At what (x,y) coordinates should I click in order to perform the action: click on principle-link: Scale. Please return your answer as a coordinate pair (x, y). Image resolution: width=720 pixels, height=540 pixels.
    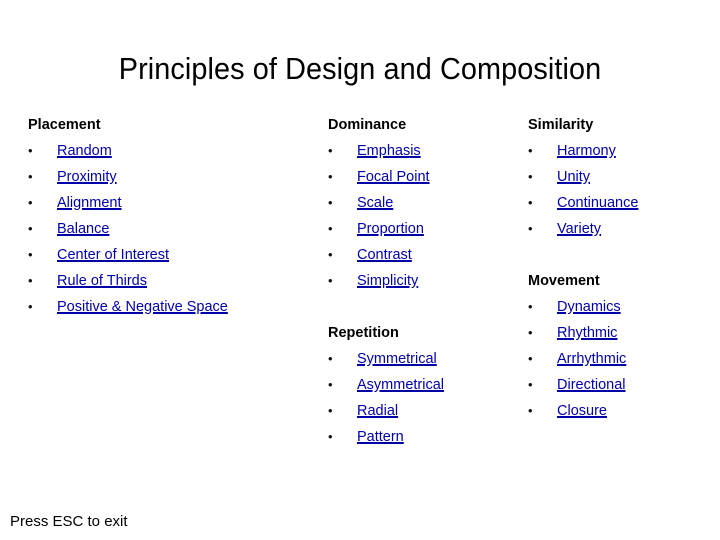
    Looking at the image, I should click on (375, 203).